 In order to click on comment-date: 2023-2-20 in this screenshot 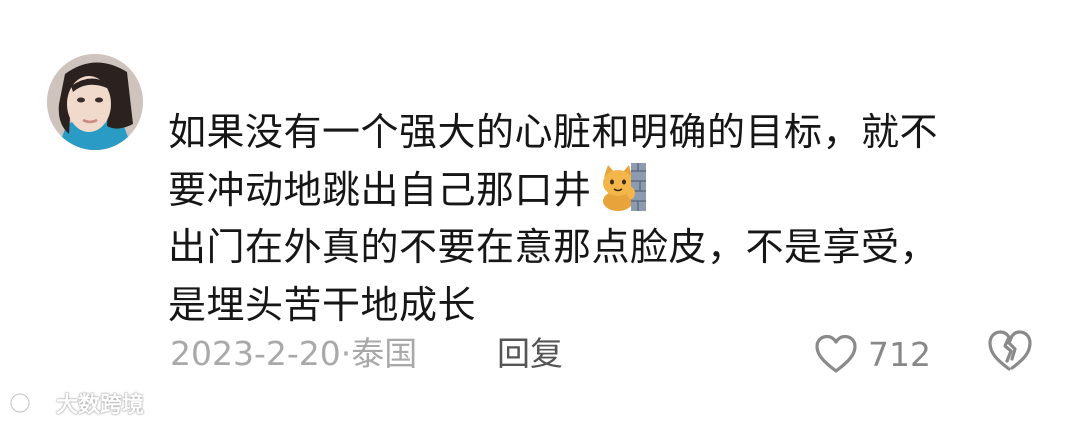, I will do `click(255, 353)`.